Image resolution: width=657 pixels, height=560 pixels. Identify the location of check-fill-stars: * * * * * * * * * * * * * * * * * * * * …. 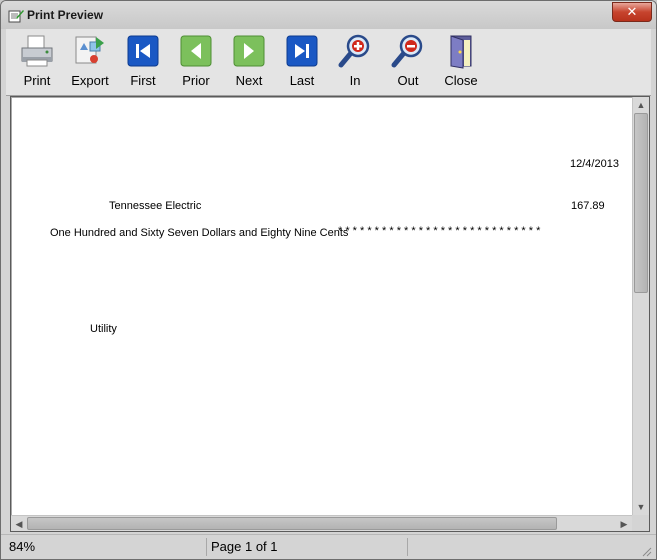
(439, 231).